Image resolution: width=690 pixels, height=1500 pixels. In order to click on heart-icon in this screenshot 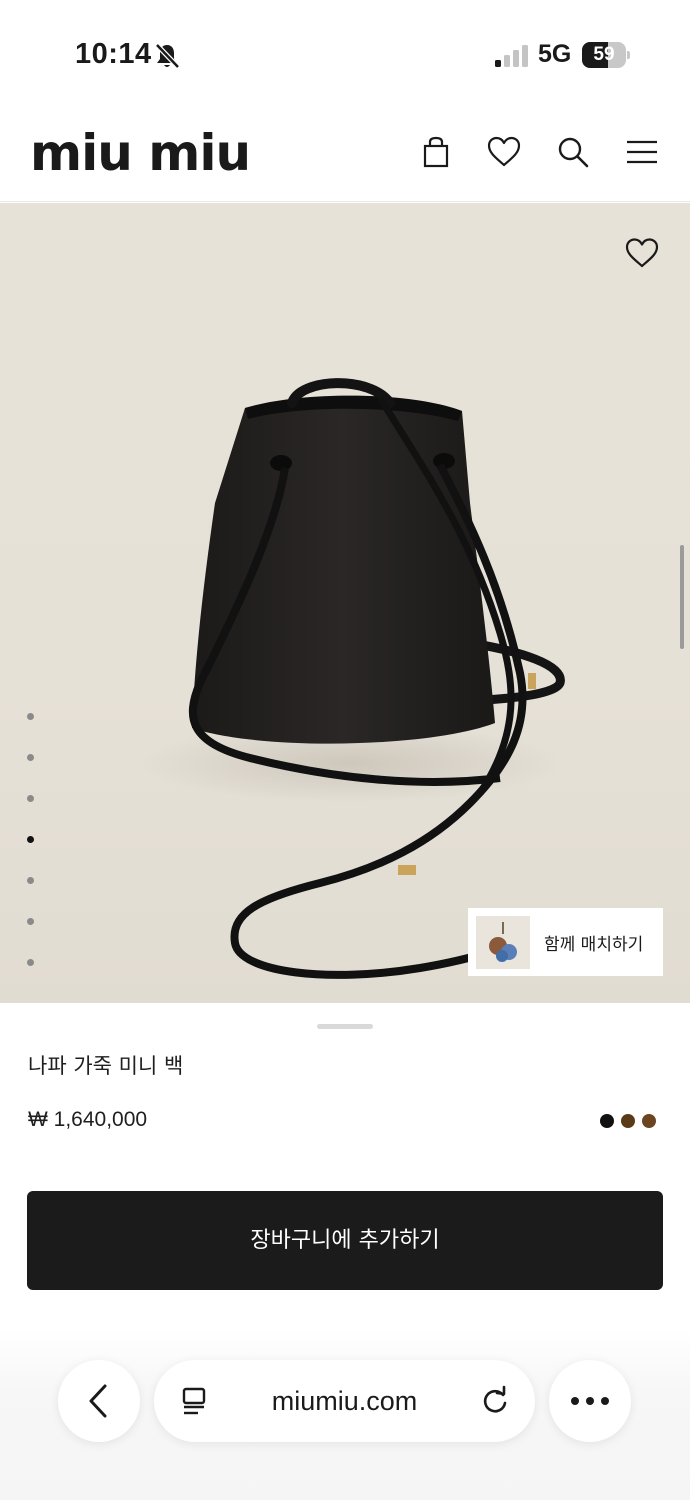, I will do `click(504, 152)`.